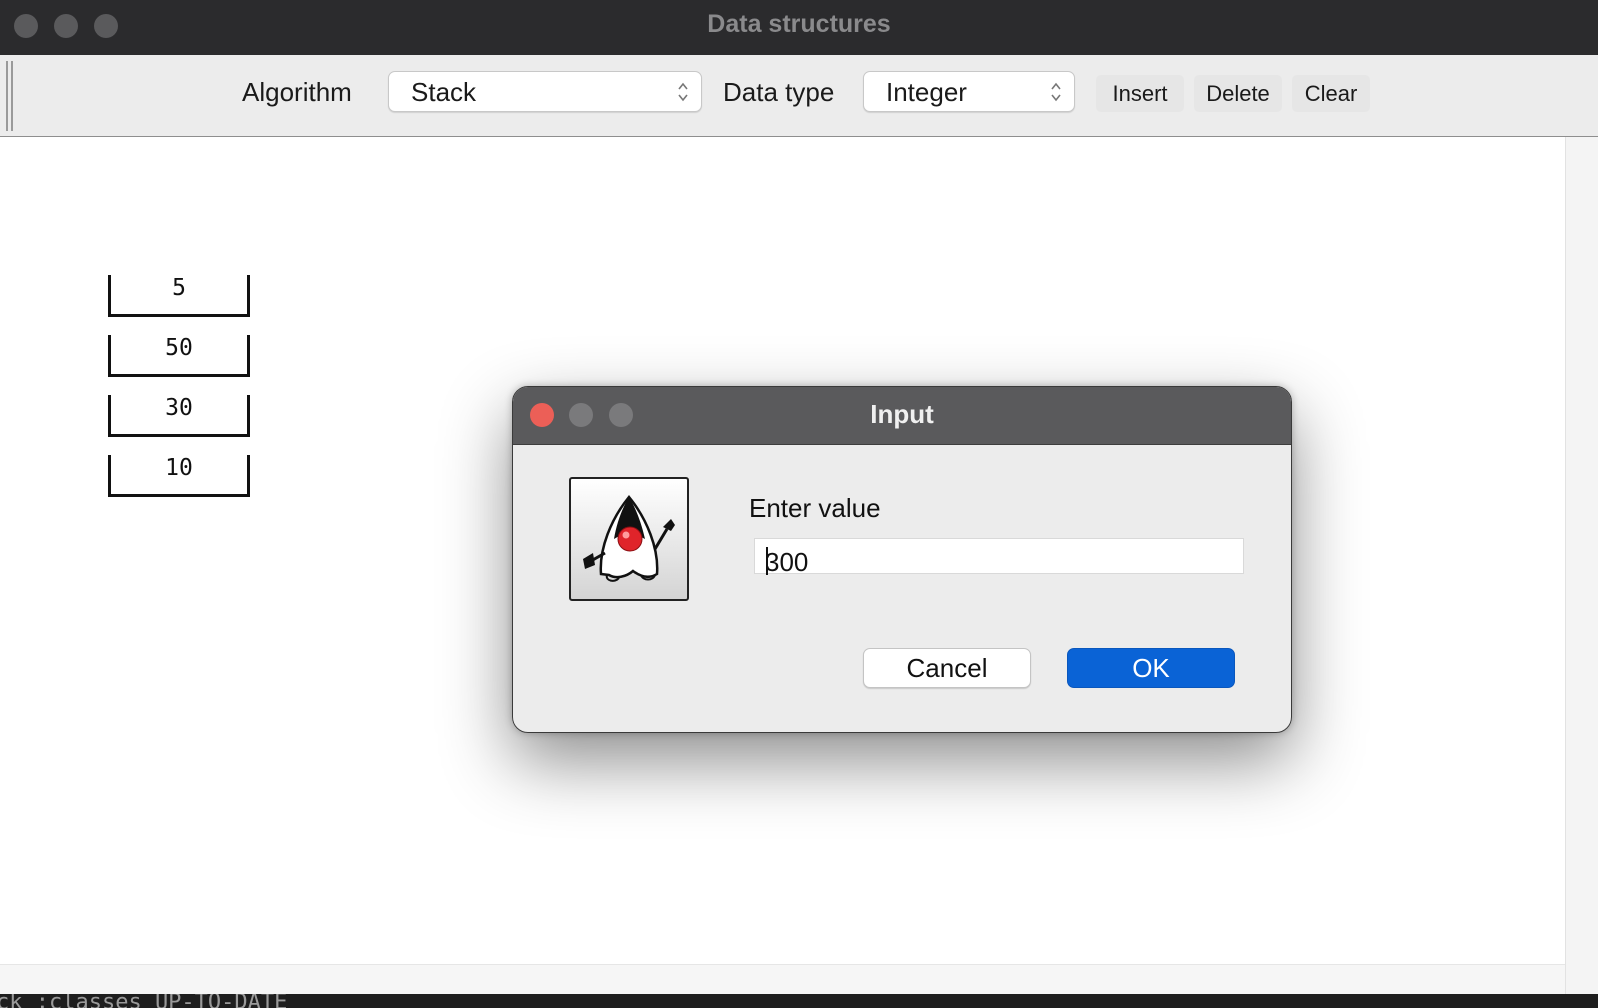 This screenshot has height=1008, width=1598. I want to click on stack-item: 30, so click(179, 416).